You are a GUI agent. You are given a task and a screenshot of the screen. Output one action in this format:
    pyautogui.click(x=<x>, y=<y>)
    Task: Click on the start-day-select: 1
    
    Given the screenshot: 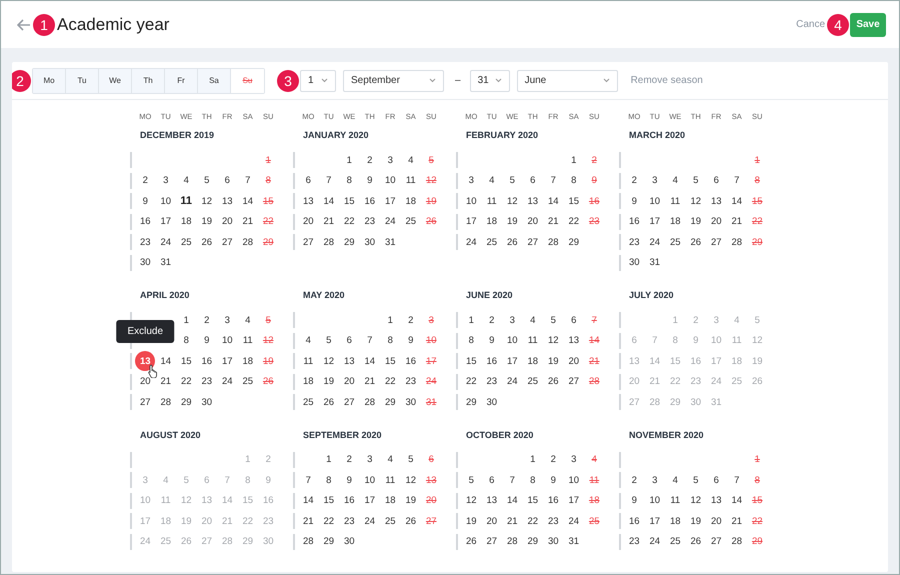 What is the action you would take?
    pyautogui.click(x=318, y=81)
    